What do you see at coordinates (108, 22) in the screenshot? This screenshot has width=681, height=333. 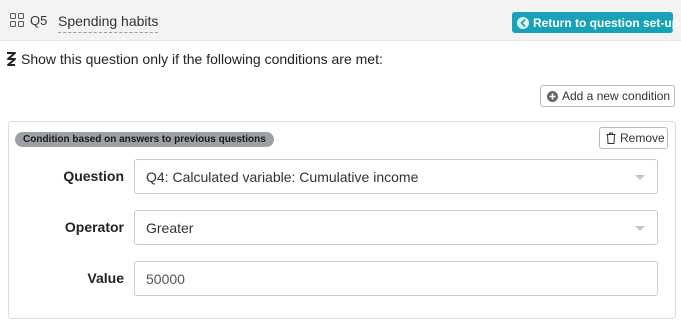 I see `question-title: Spending habits` at bounding box center [108, 22].